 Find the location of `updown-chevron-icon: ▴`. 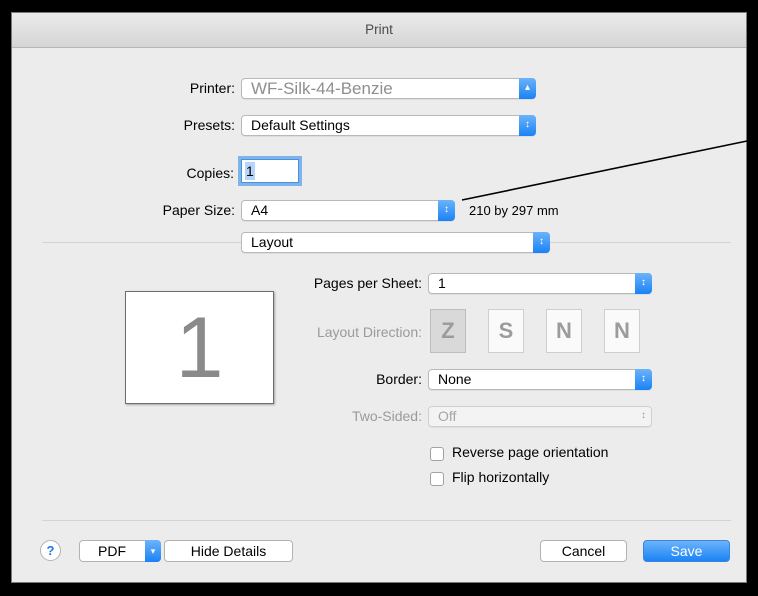

updown-chevron-icon: ▴ is located at coordinates (527, 88).